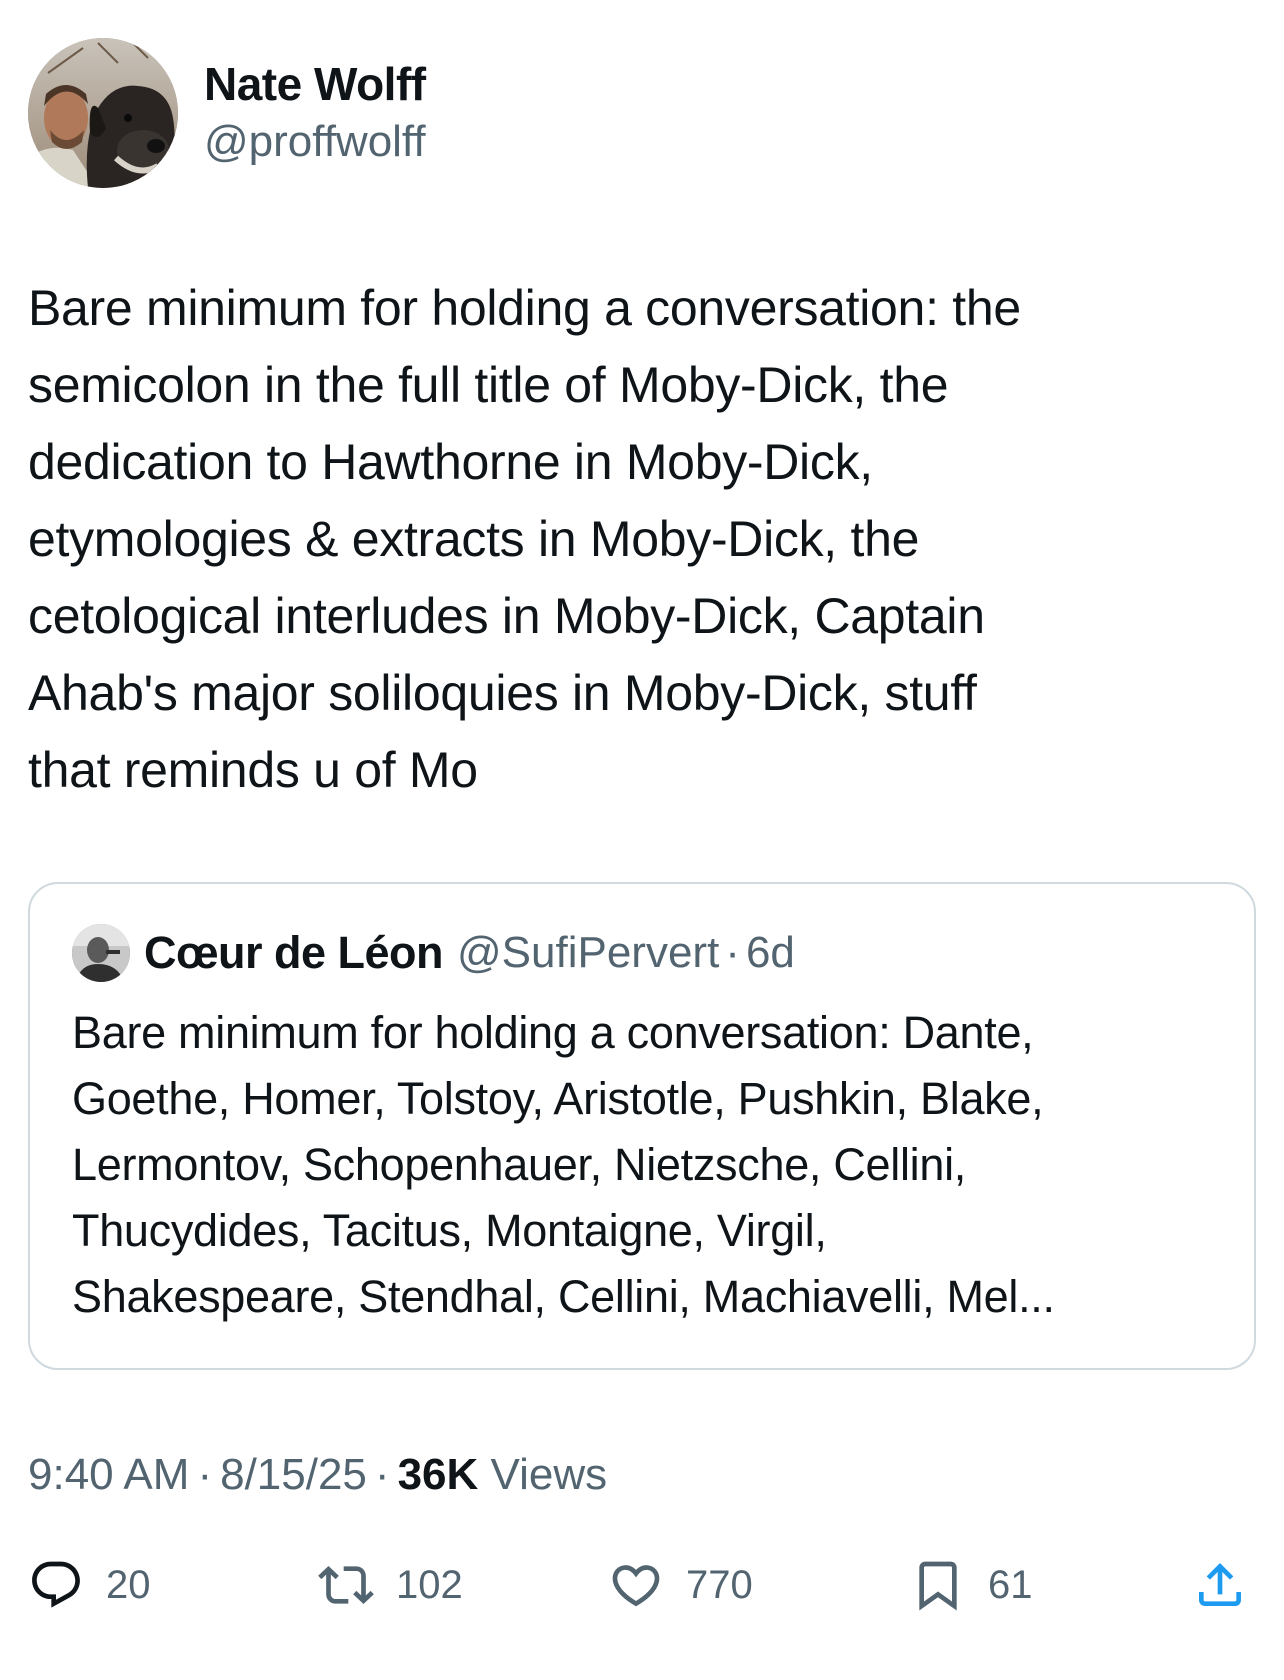 The width and height of the screenshot is (1284, 1680). I want to click on author-names: Nate Wolff @proffwolff, so click(315, 113).